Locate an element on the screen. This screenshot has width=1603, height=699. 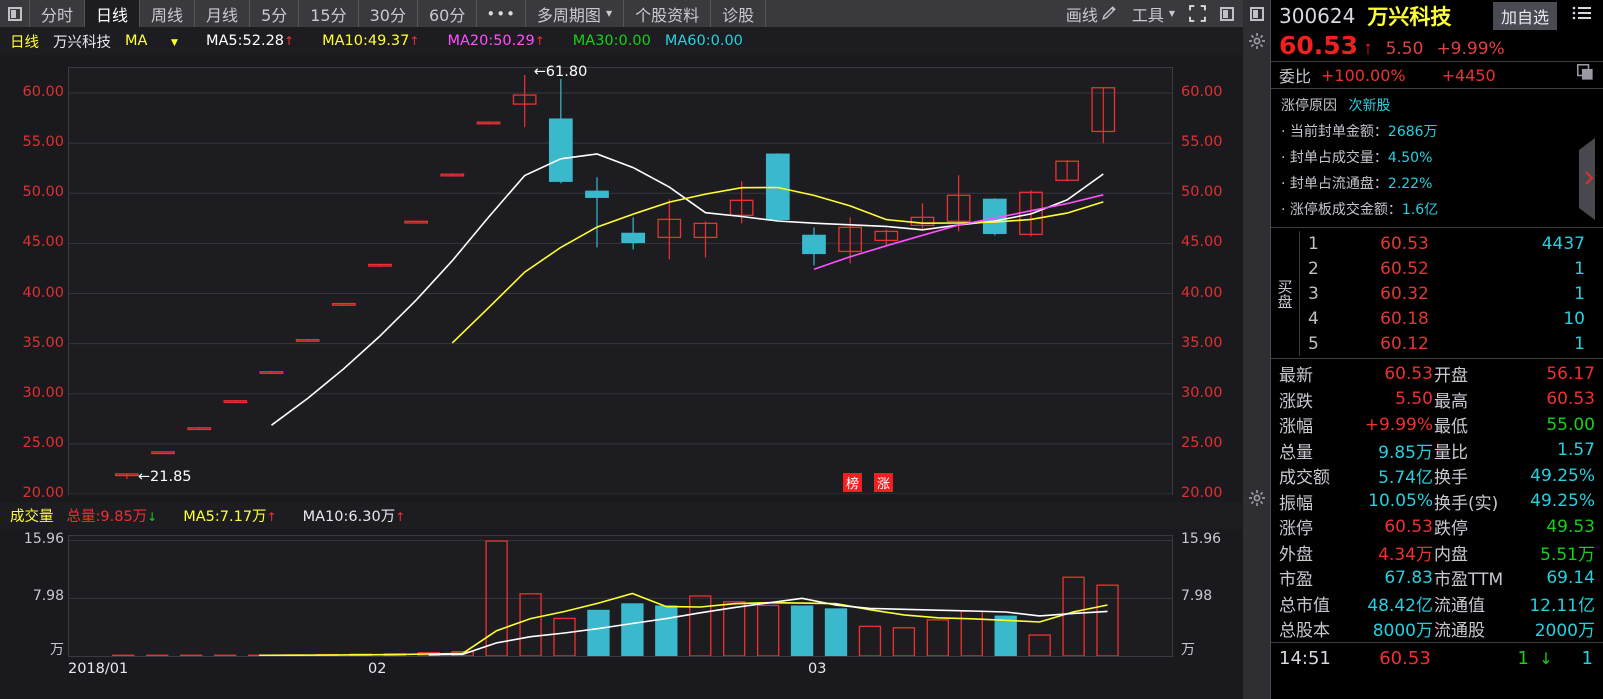
stat-label-left: 成交额 is located at coordinates (1304, 478).